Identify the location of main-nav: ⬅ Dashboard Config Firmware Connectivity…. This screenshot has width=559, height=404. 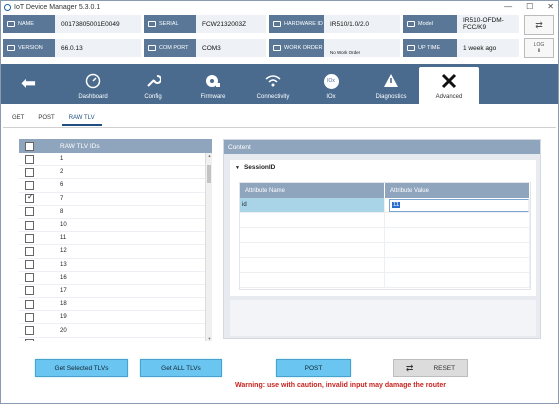
(279, 84).